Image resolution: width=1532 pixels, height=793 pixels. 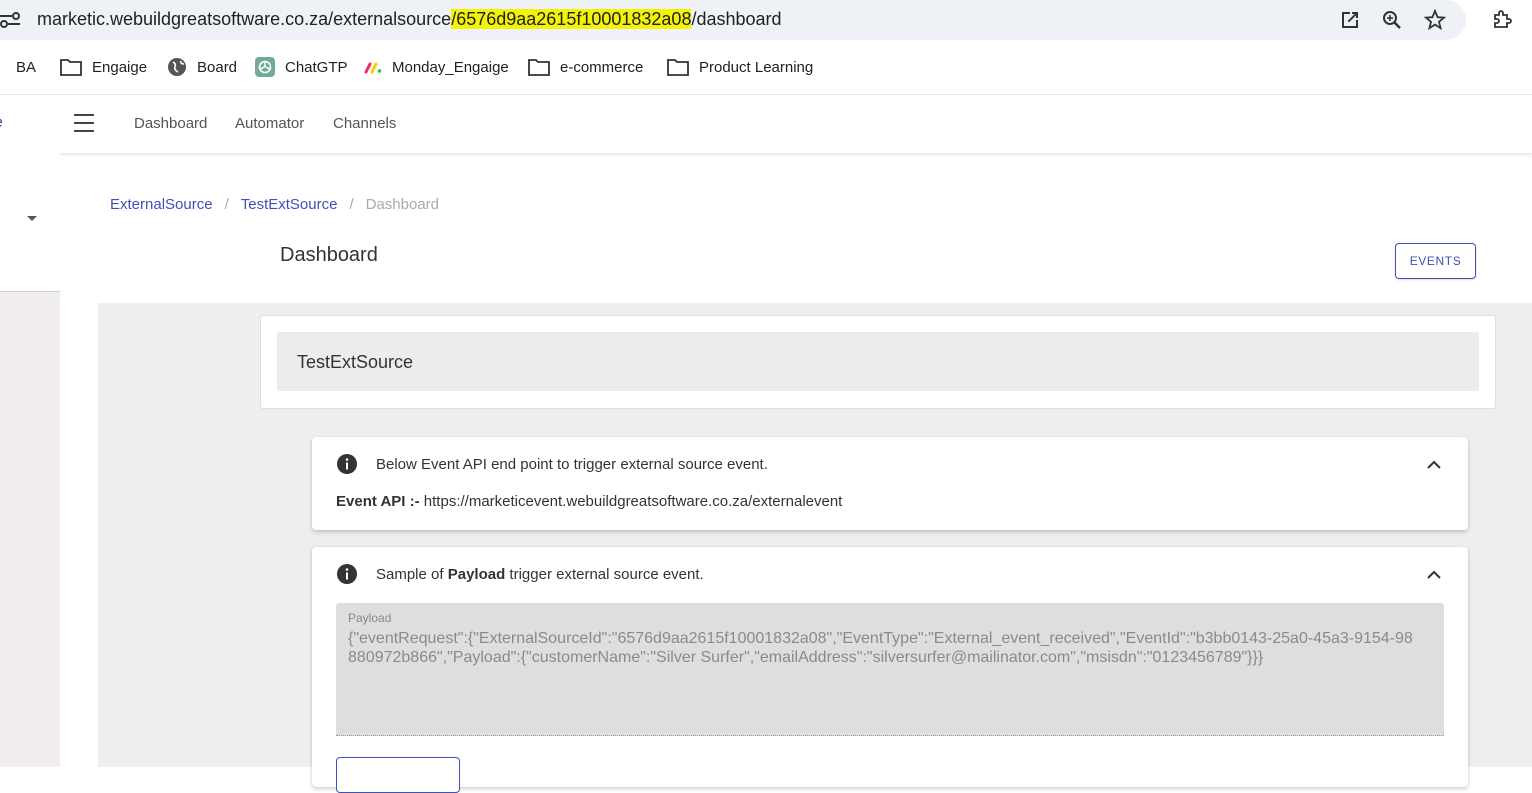 I want to click on sidebar, so click(x=30, y=460).